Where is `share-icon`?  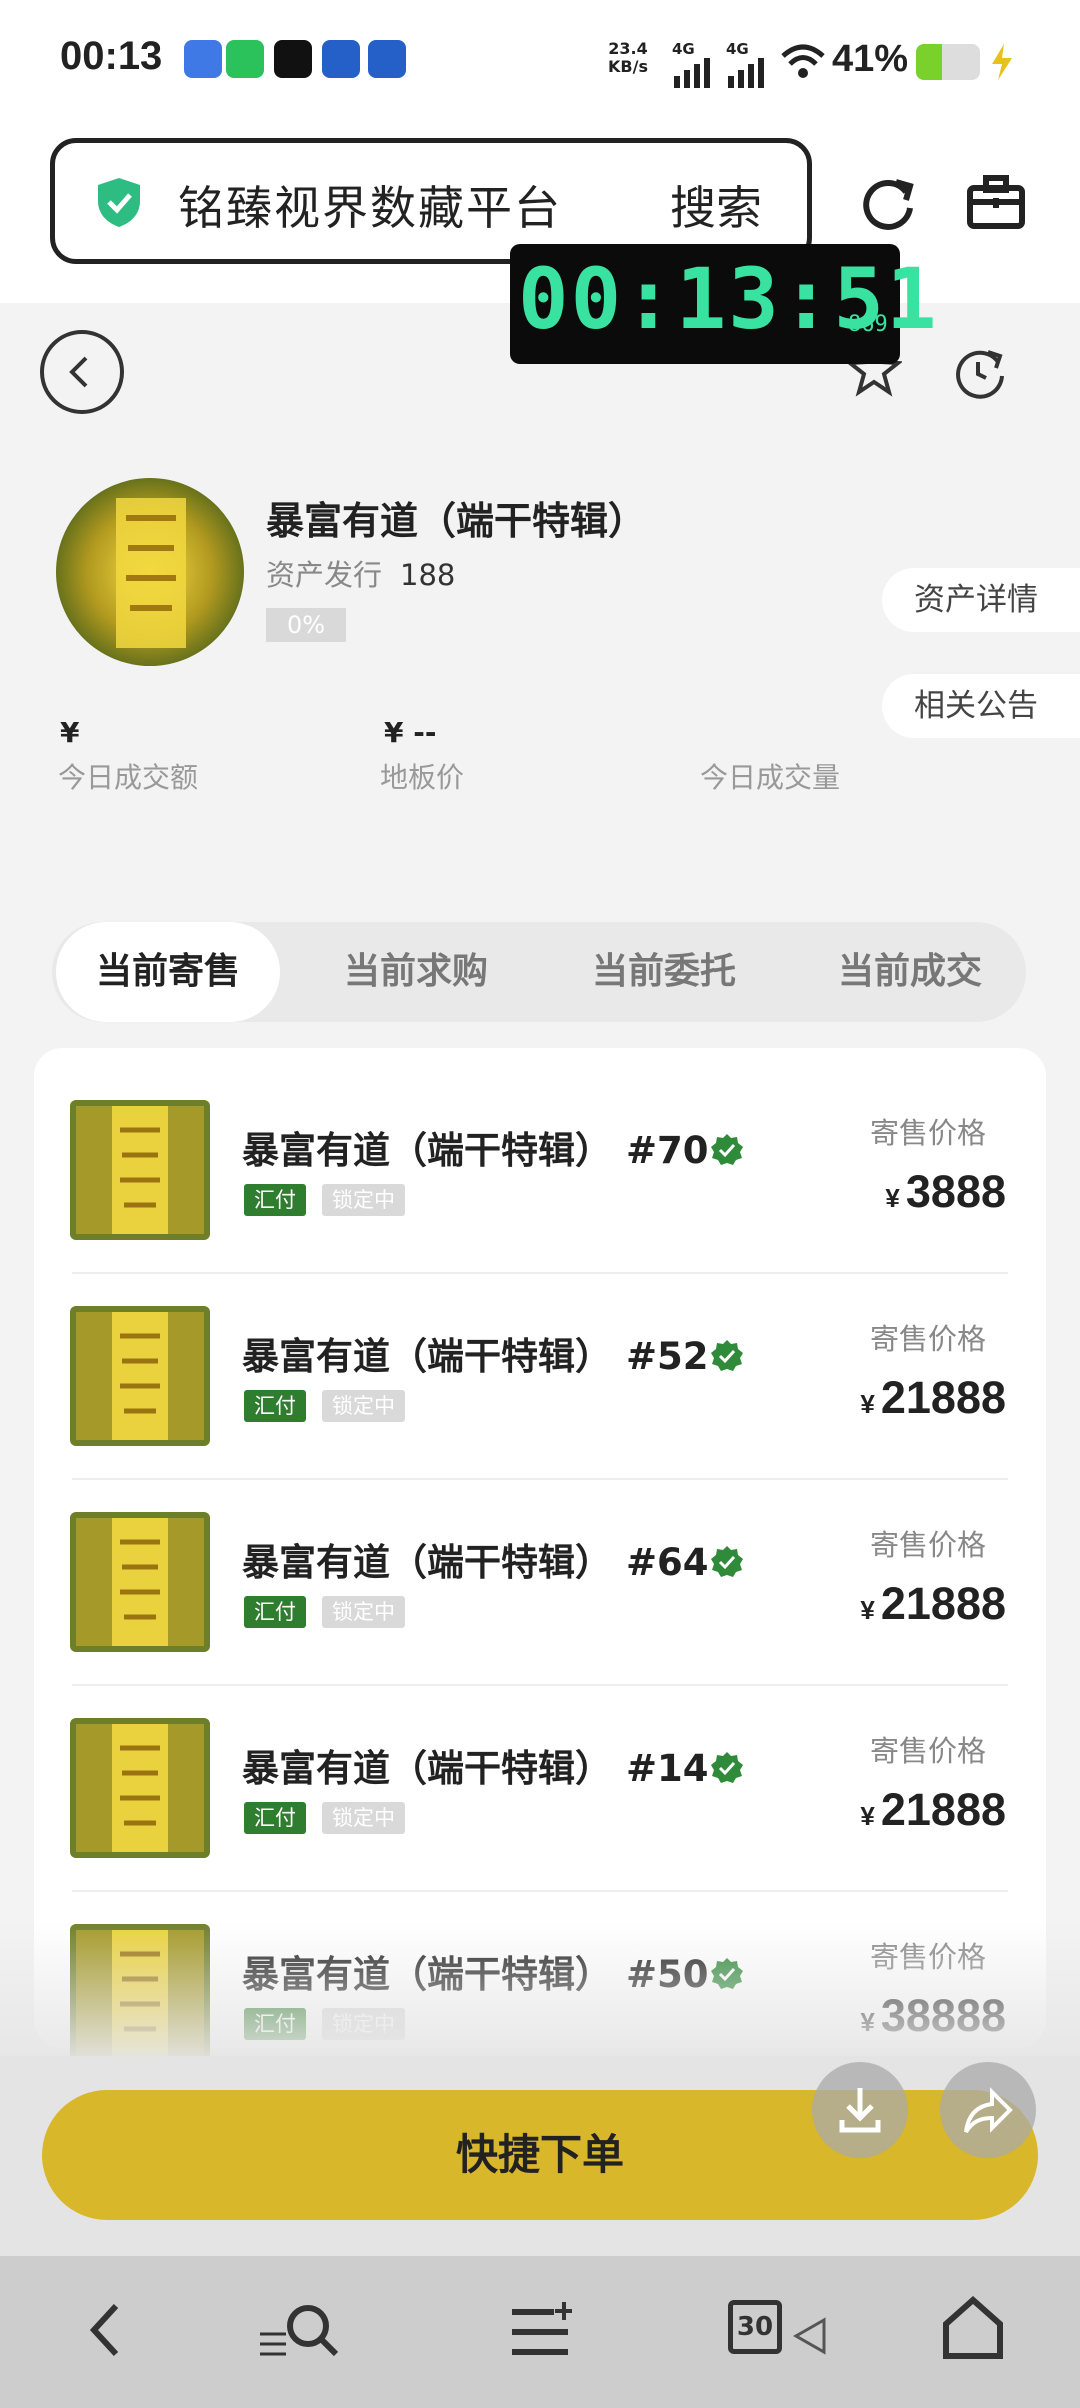
share-icon is located at coordinates (988, 2110).